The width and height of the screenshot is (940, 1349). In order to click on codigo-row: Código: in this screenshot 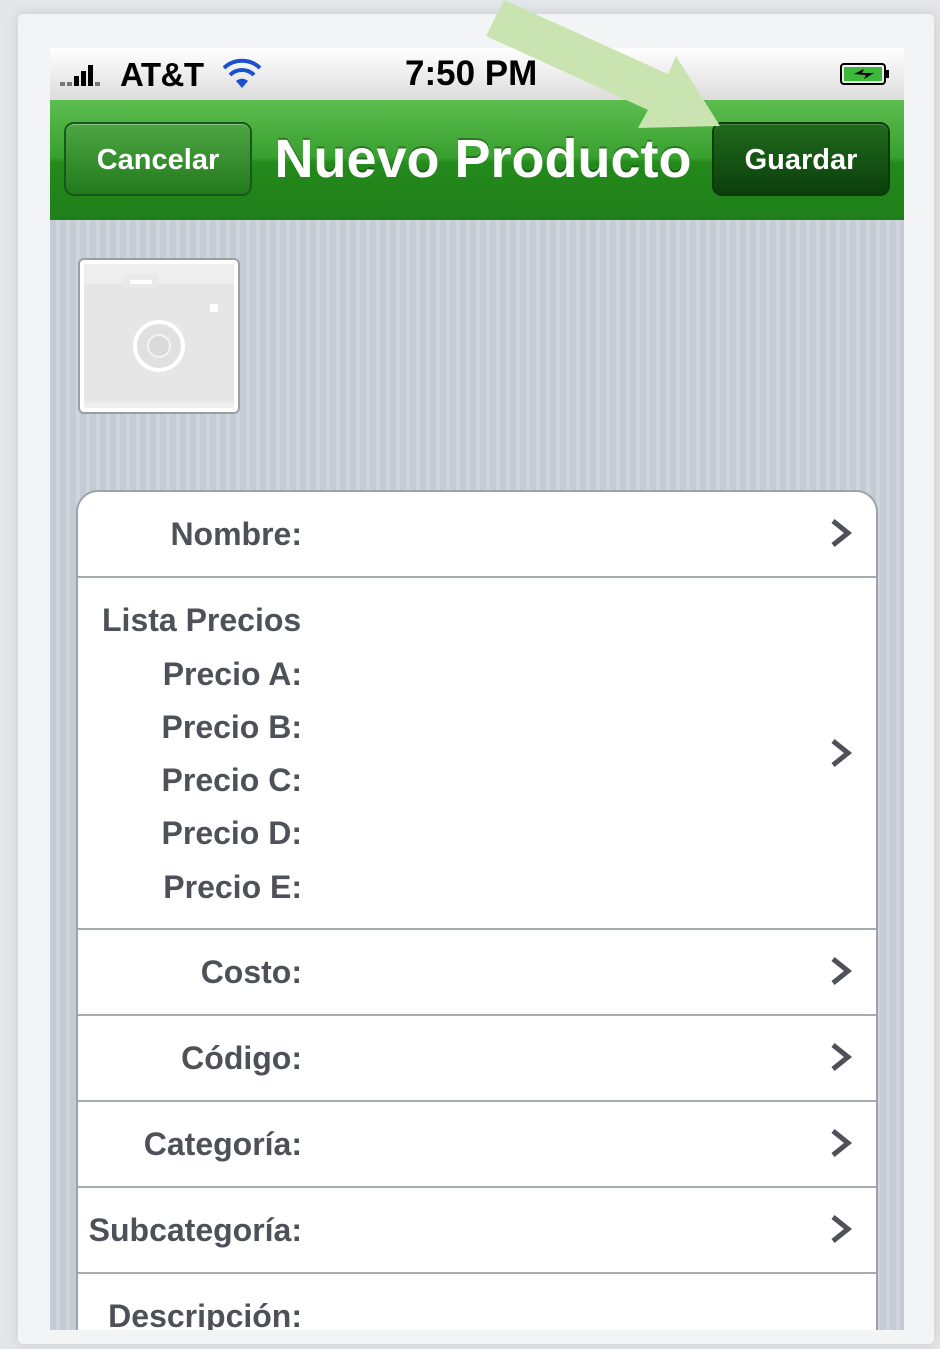, I will do `click(477, 1059)`.